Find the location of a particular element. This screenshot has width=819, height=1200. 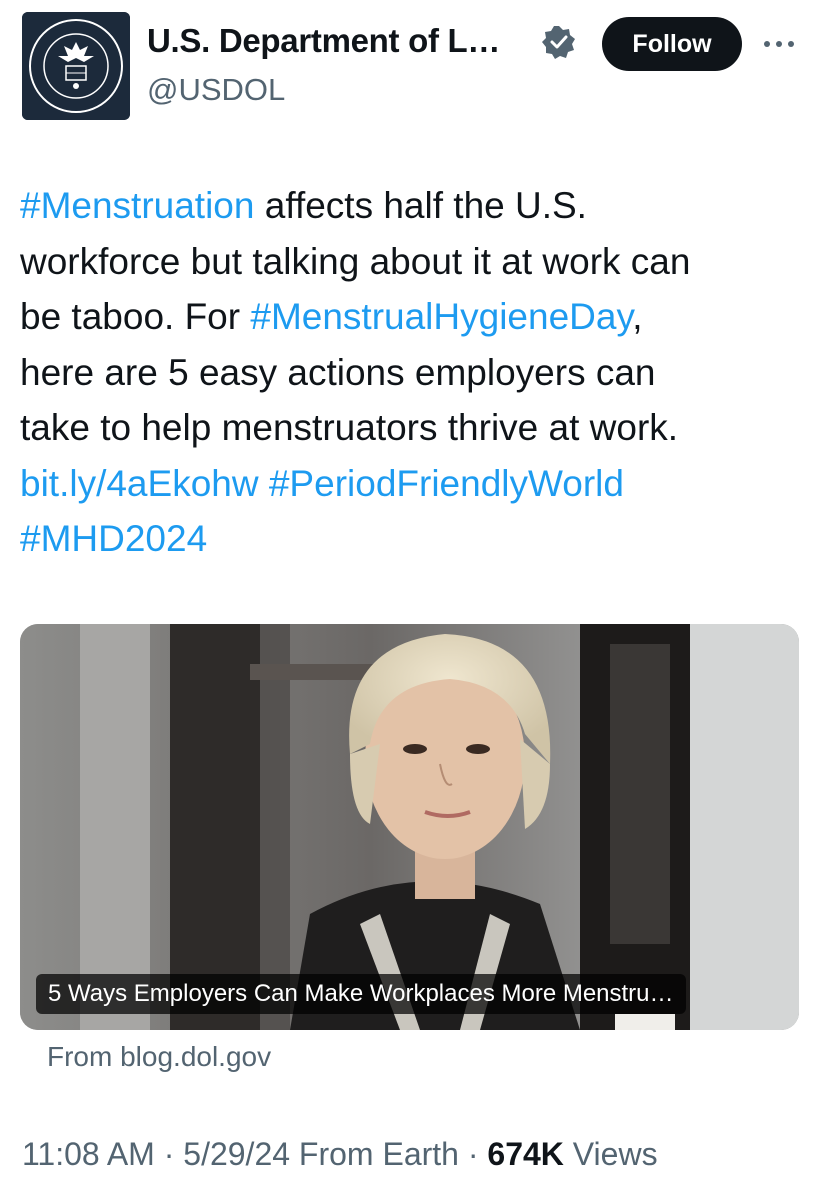

tweet-text-segment: affects half the U.S. is located at coordinates (420, 205).